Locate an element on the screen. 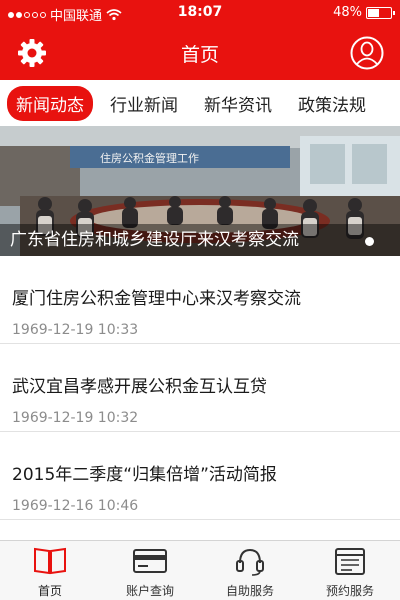 The image size is (400, 600). news-timestamp: 1969-12-19 10:33 is located at coordinates (75, 330).